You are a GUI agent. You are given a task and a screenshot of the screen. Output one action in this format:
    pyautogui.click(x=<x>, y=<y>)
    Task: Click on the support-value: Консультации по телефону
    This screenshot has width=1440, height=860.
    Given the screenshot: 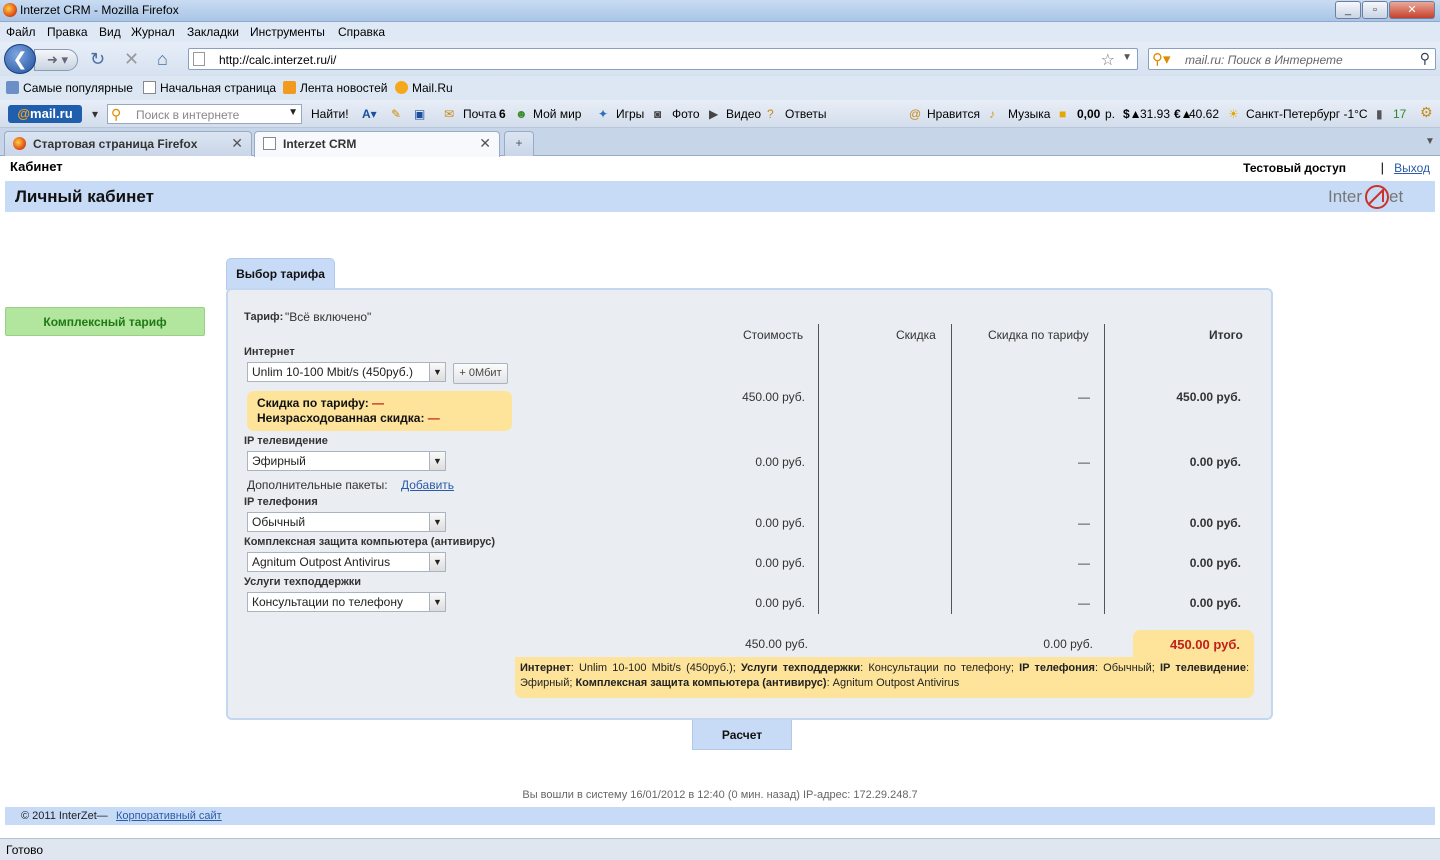 What is the action you would take?
    pyautogui.click(x=327, y=602)
    